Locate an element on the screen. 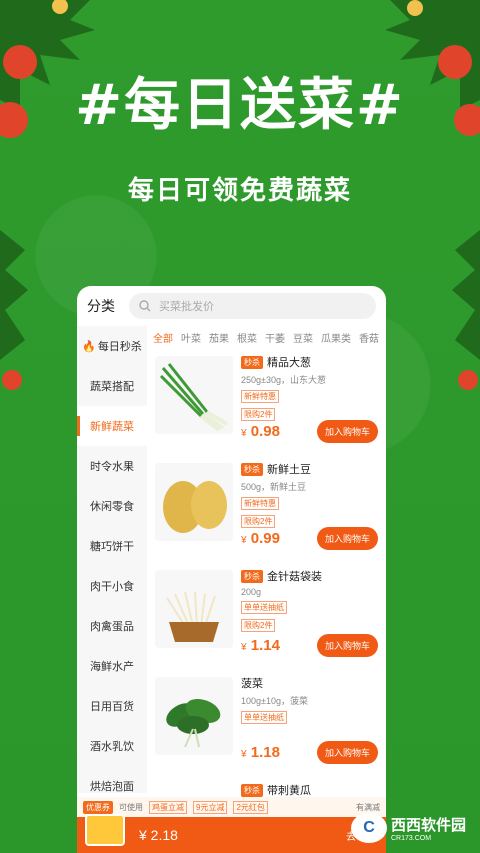 This screenshot has height=853, width=480. product-spec: 250g±30g，山东大葱 is located at coordinates (283, 380).